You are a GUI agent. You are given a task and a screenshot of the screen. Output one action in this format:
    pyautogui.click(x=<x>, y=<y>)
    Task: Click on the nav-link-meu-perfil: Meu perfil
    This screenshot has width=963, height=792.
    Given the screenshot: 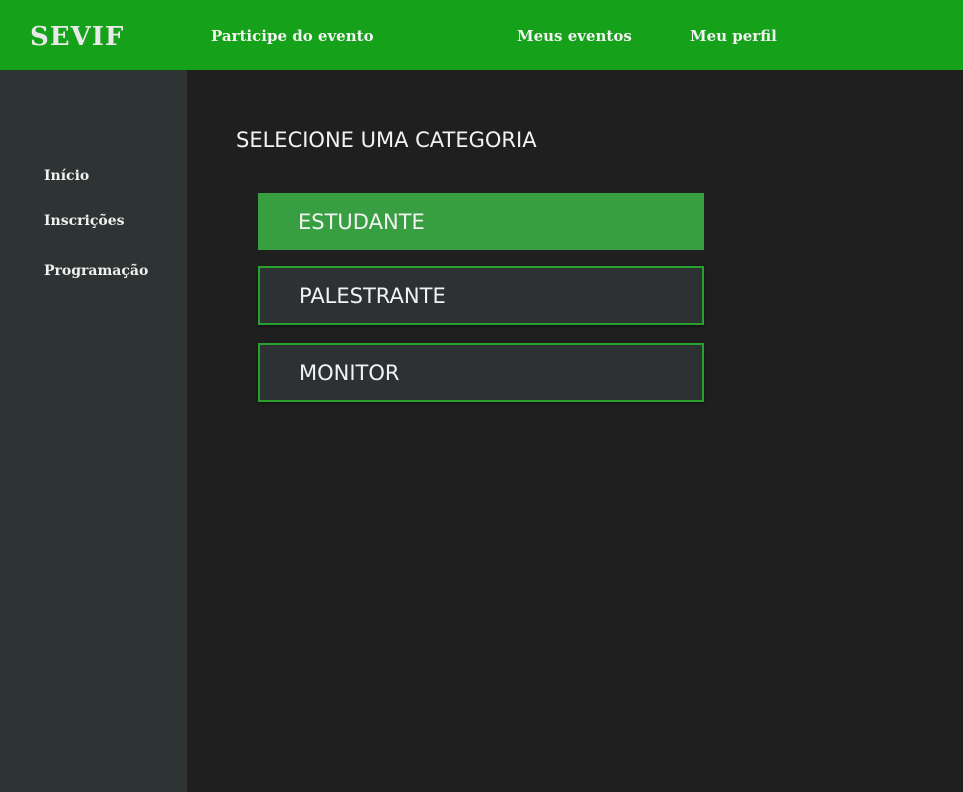 What is the action you would take?
    pyautogui.click(x=733, y=36)
    